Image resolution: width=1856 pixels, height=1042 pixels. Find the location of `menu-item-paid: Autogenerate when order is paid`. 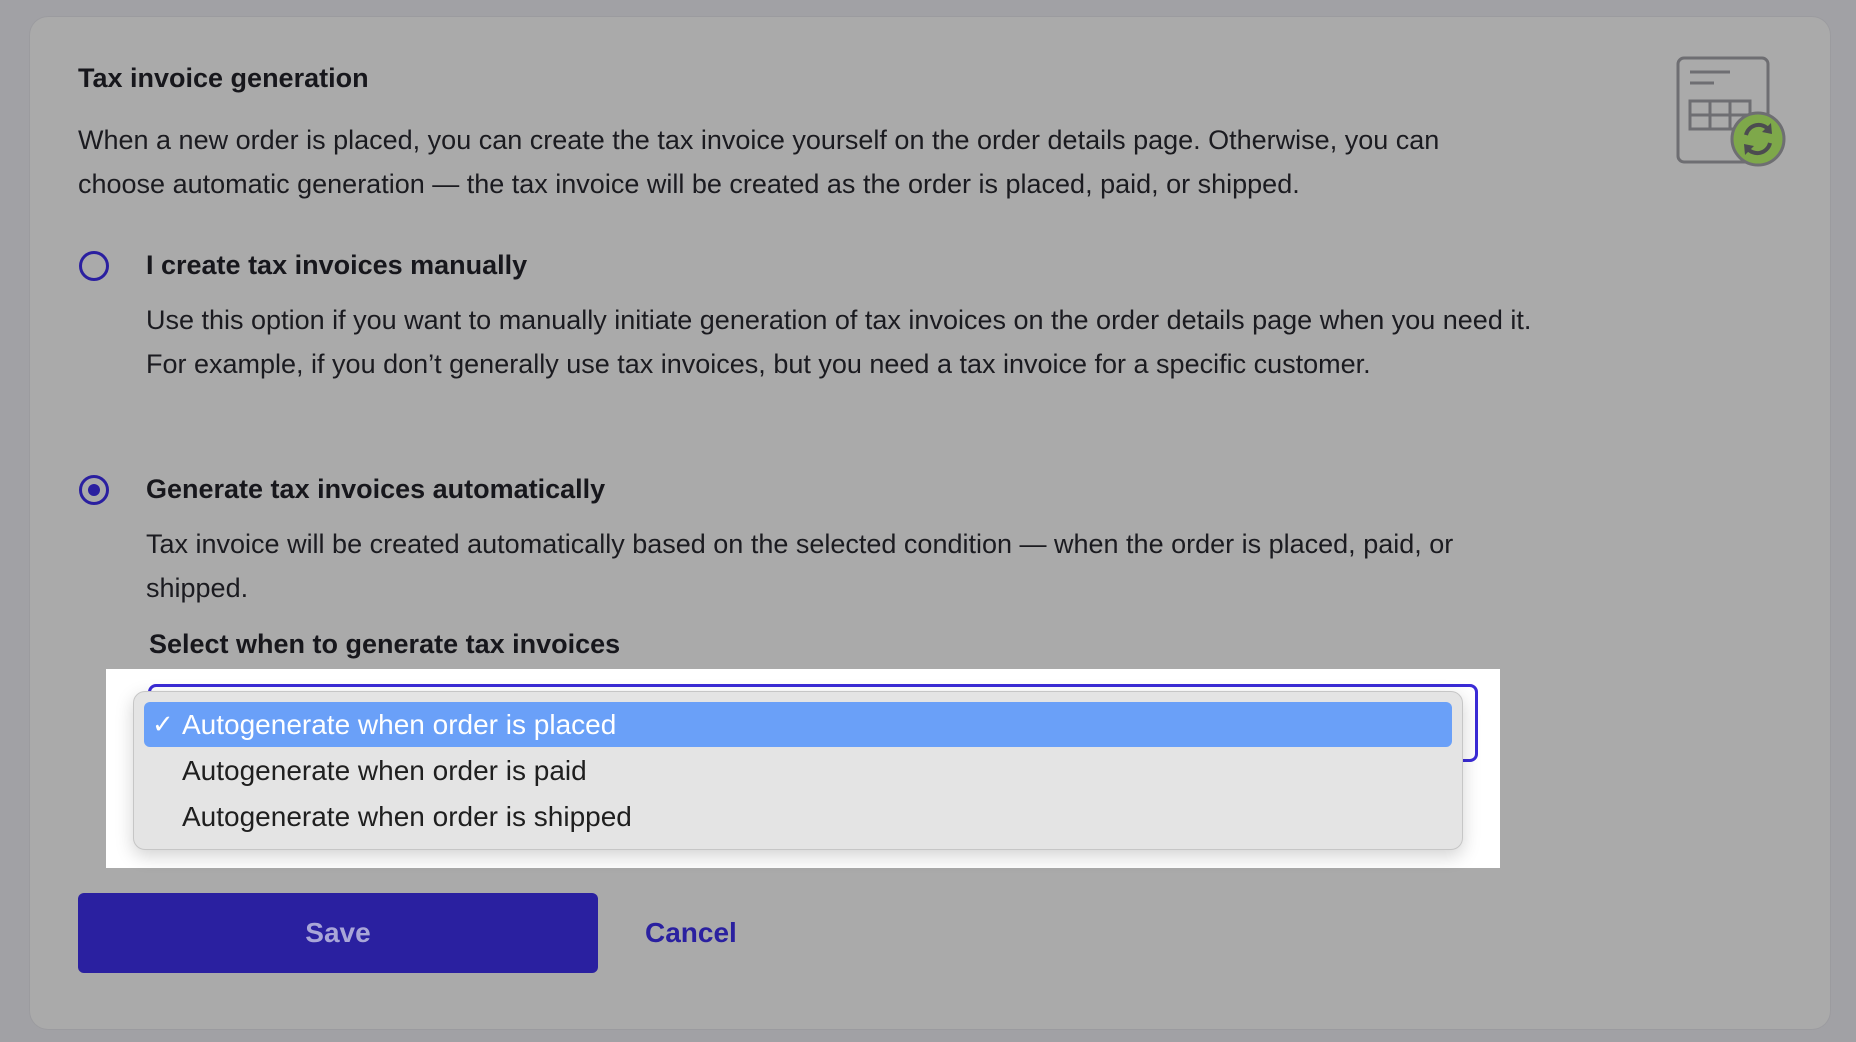

menu-item-paid: Autogenerate when order is paid is located at coordinates (798, 770).